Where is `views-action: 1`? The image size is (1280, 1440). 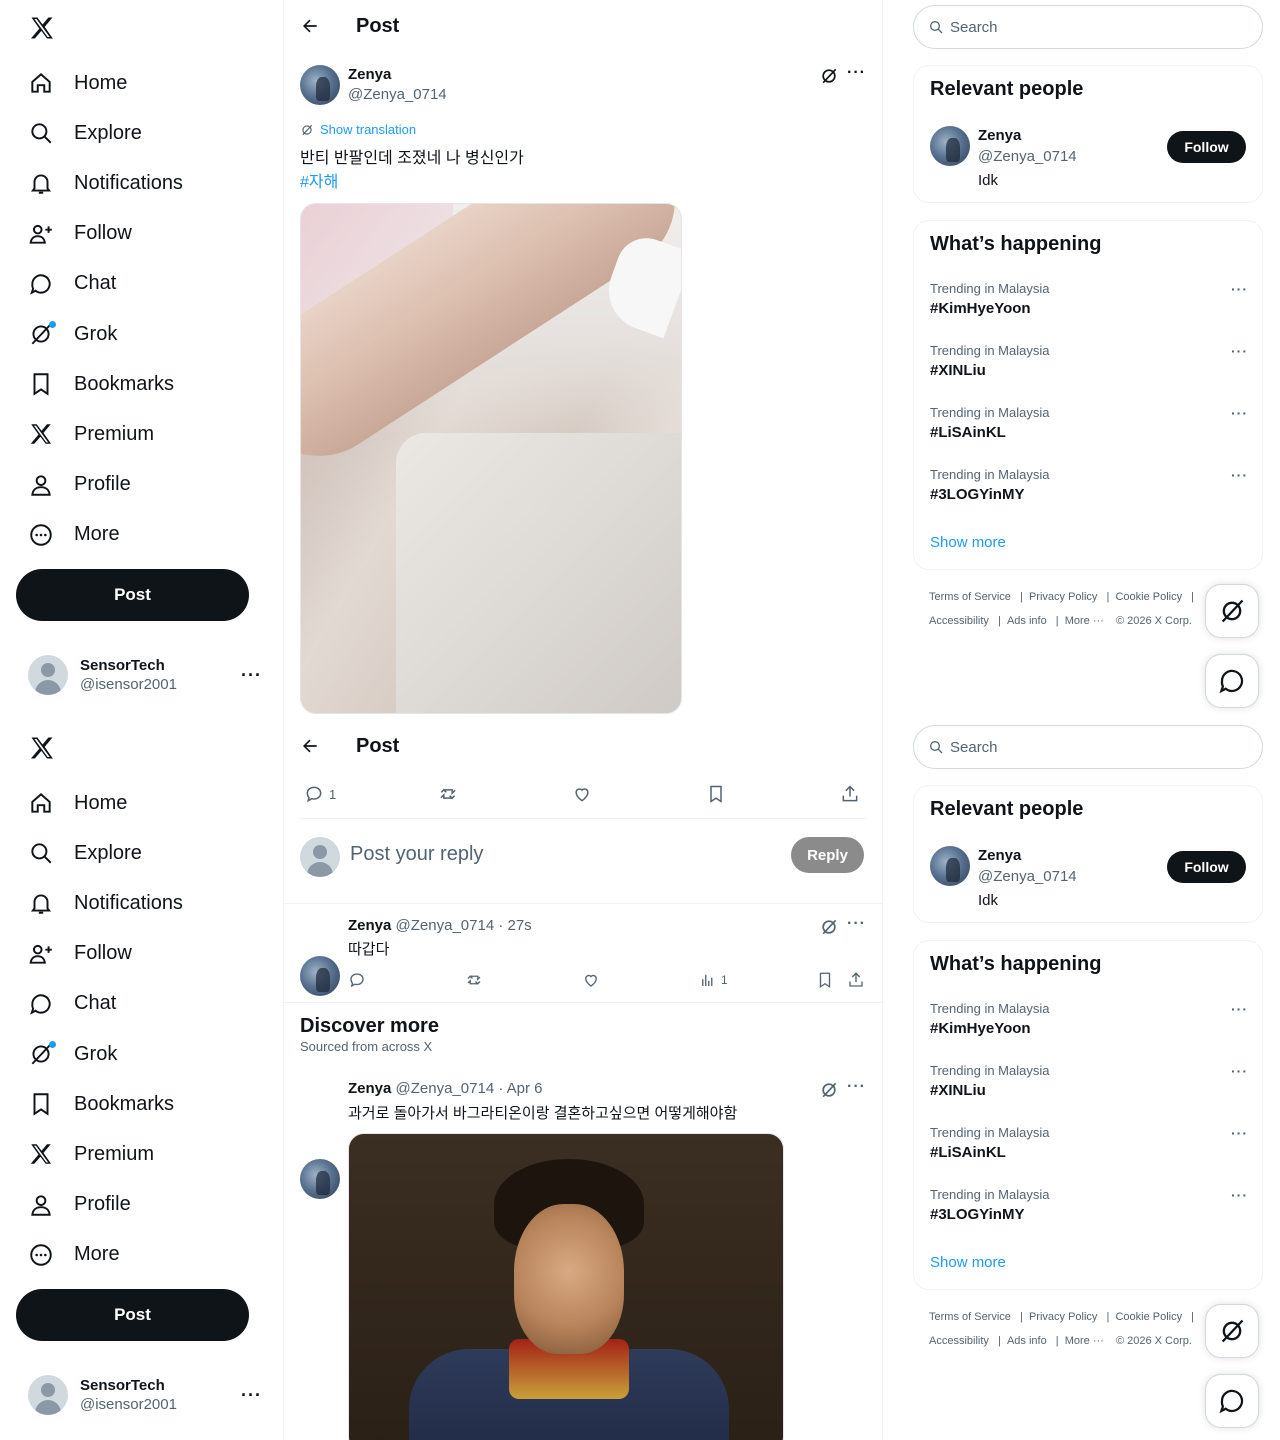 views-action: 1 is located at coordinates (713, 980).